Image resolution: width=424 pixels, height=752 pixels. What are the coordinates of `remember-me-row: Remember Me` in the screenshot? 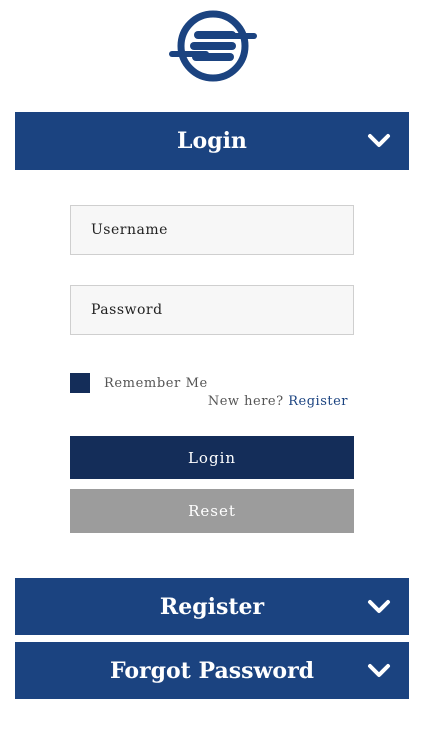 It's located at (139, 383).